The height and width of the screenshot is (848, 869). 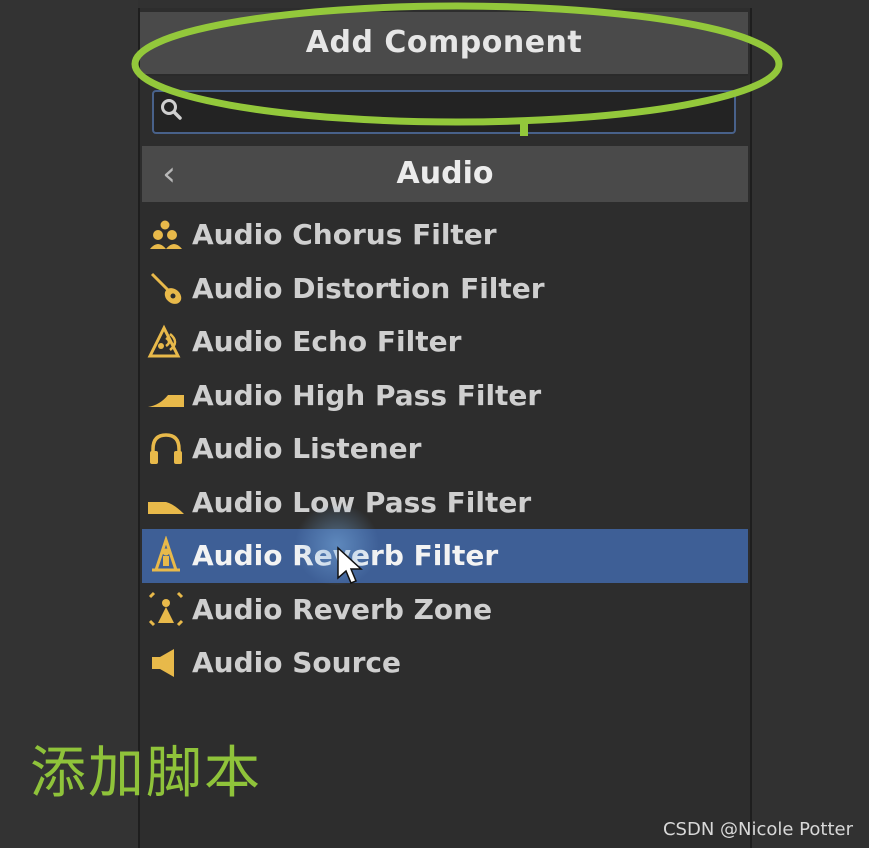 I want to click on chevron-left-icon: ‹, so click(x=169, y=174).